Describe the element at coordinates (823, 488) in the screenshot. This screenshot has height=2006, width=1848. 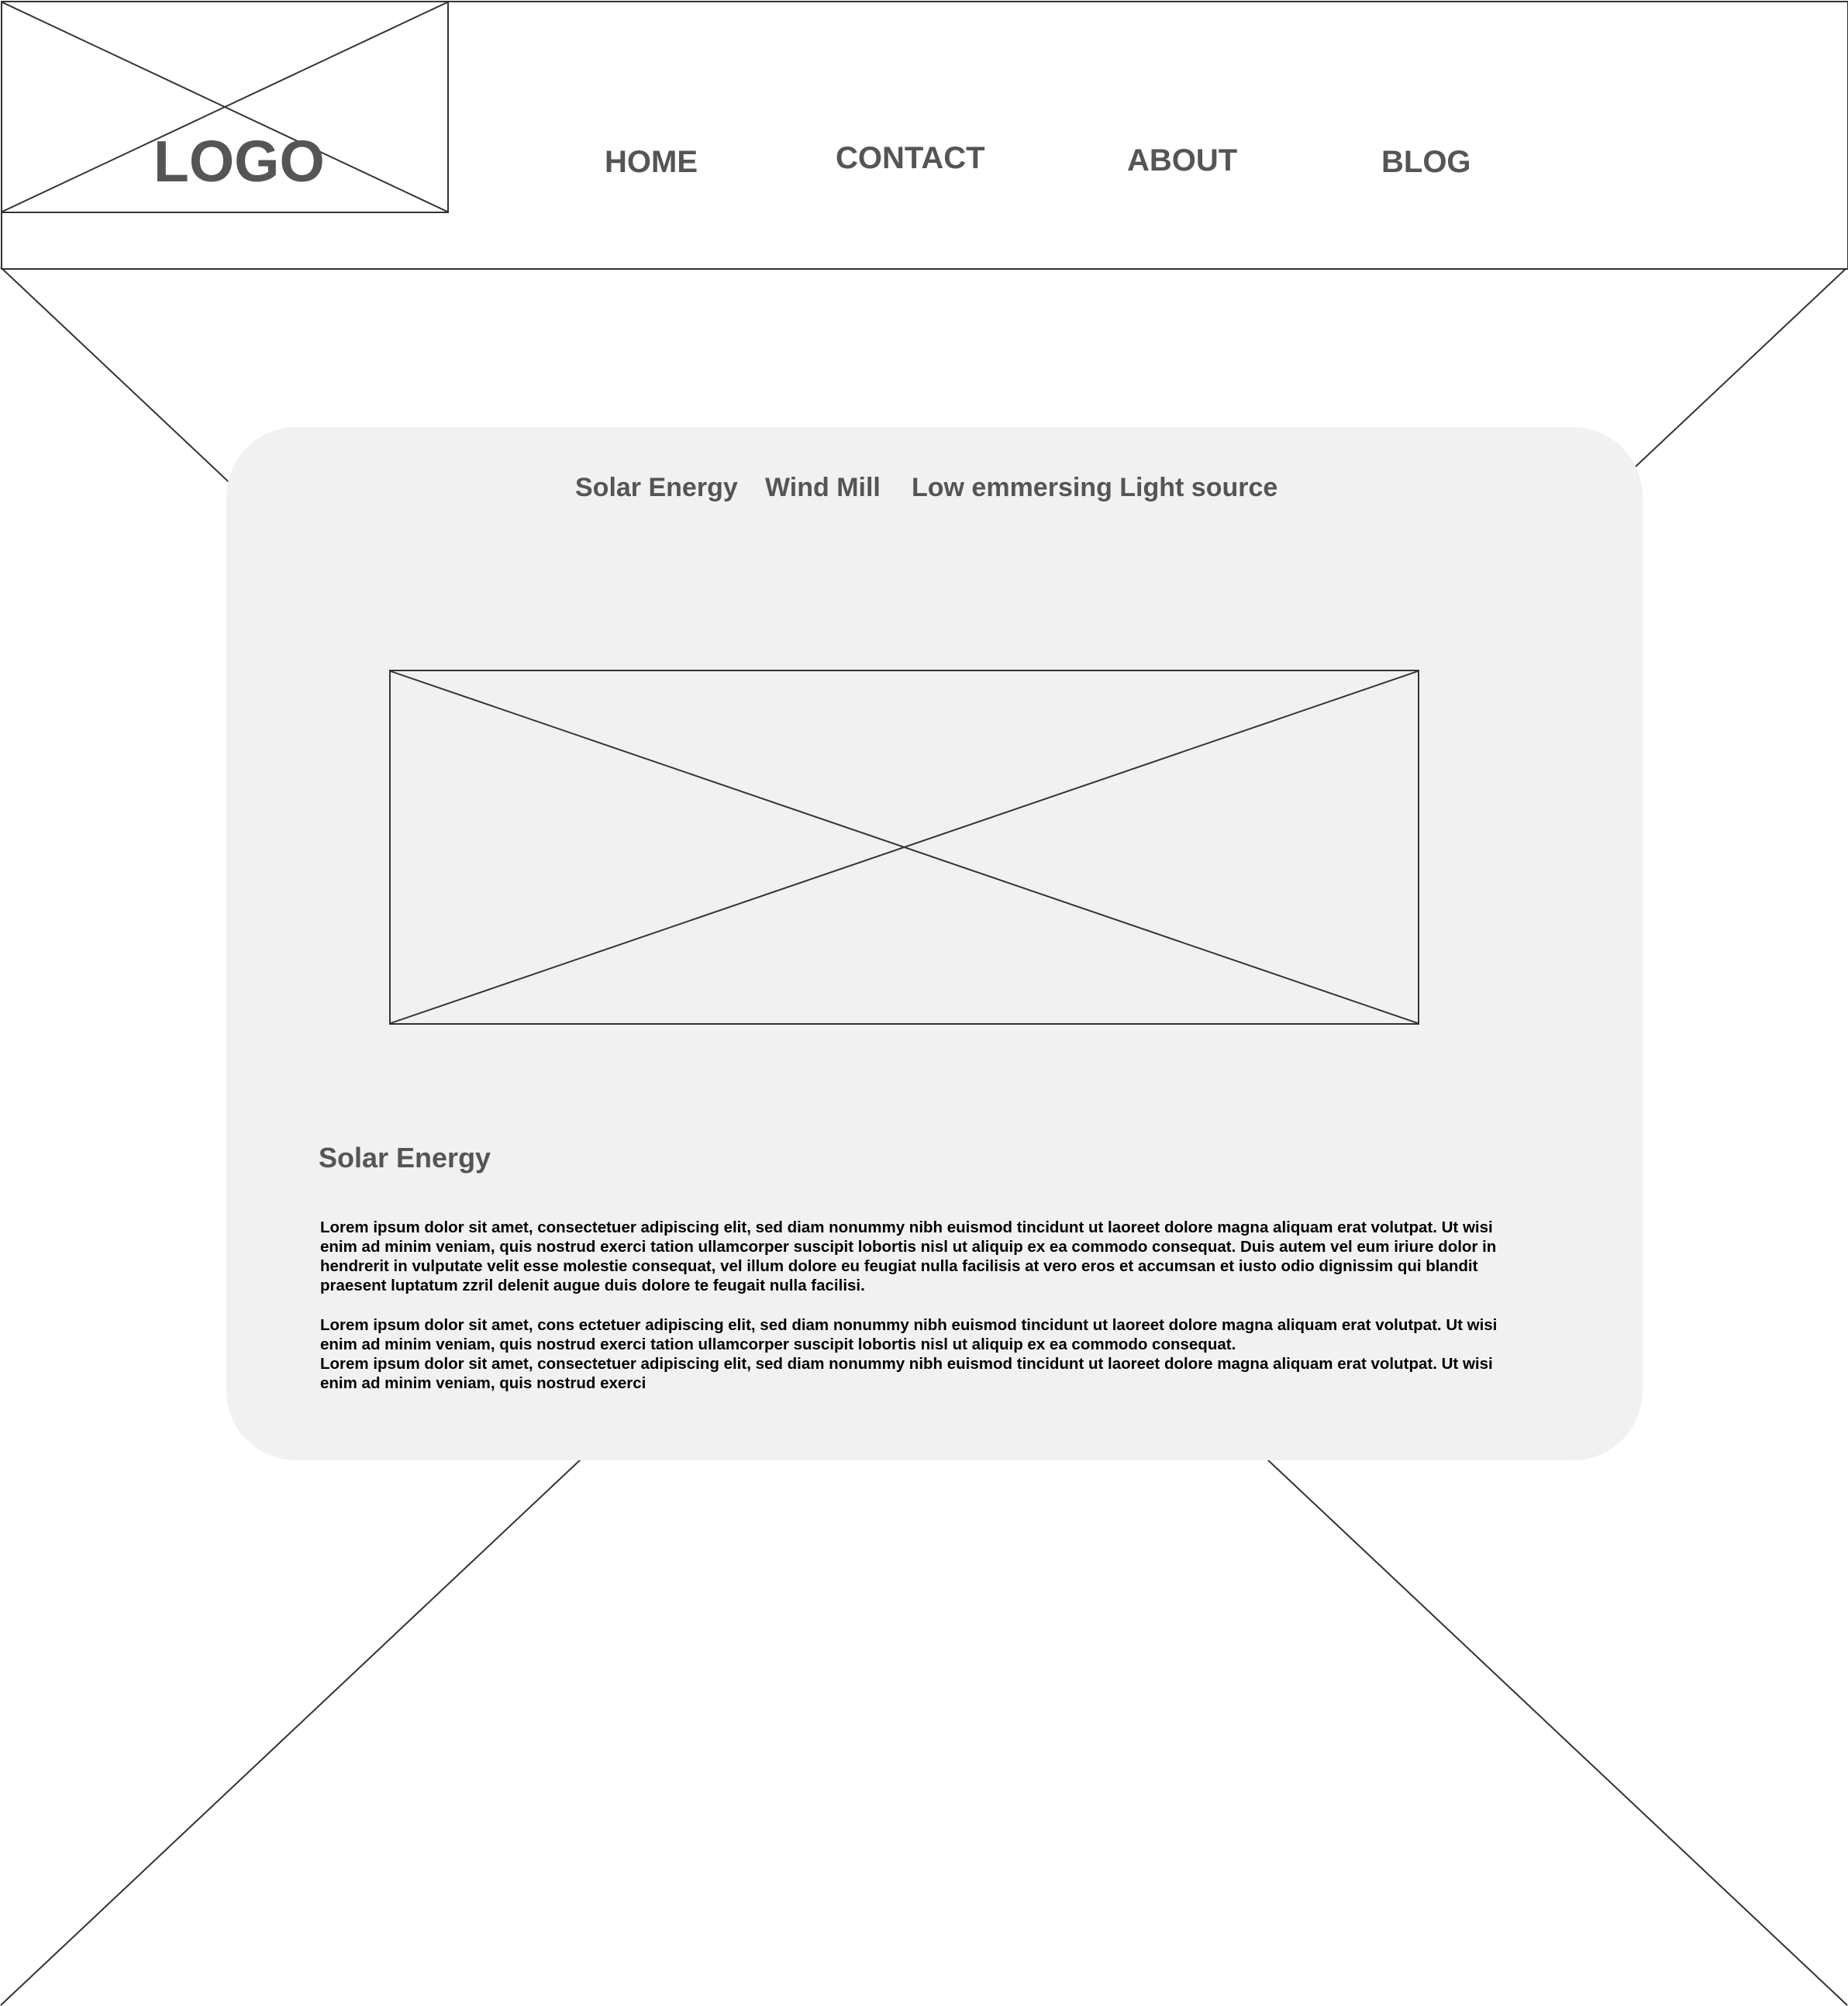
I see `tab-wind-mill: Wind Mill` at that location.